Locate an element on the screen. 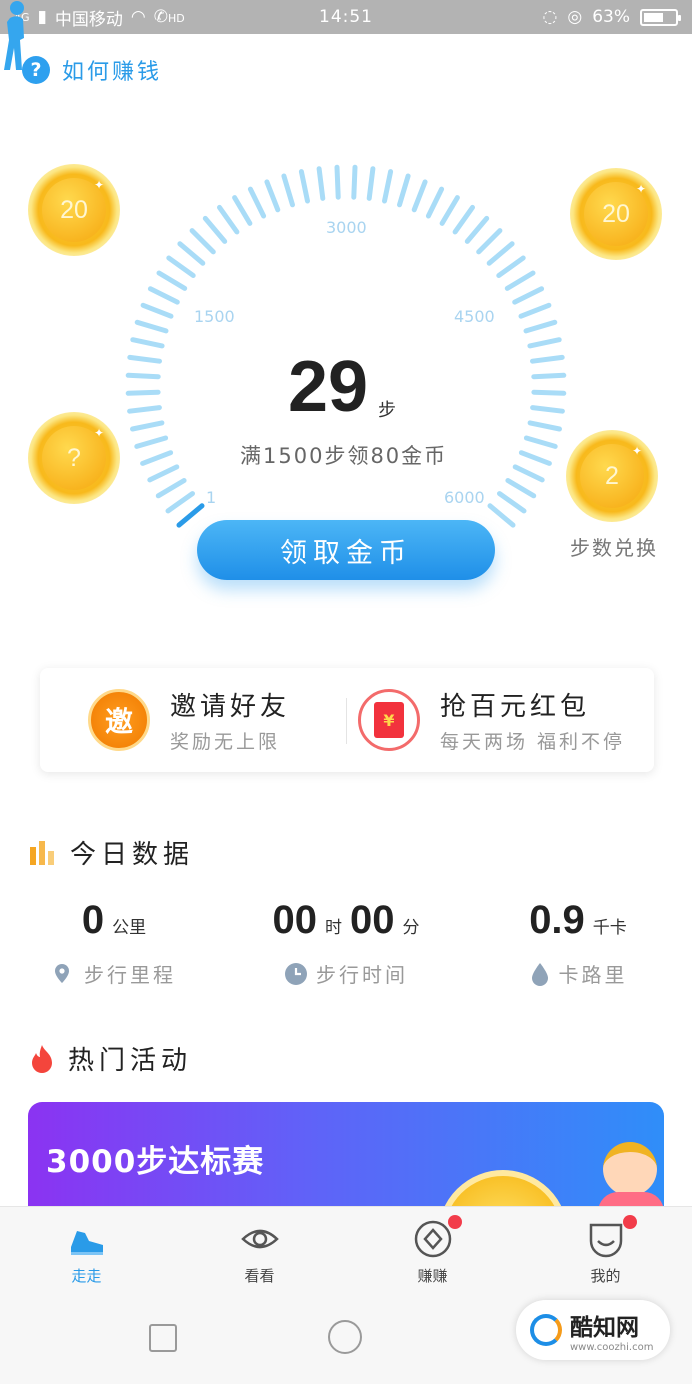  coin-bubble-top-left: 20 ✦ is located at coordinates (74, 210).